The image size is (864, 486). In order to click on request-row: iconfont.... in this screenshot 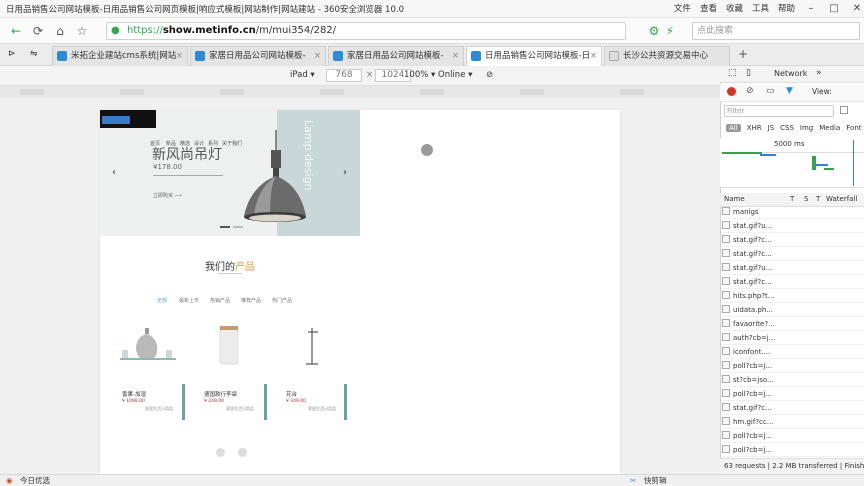, I will do `click(793, 352)`.